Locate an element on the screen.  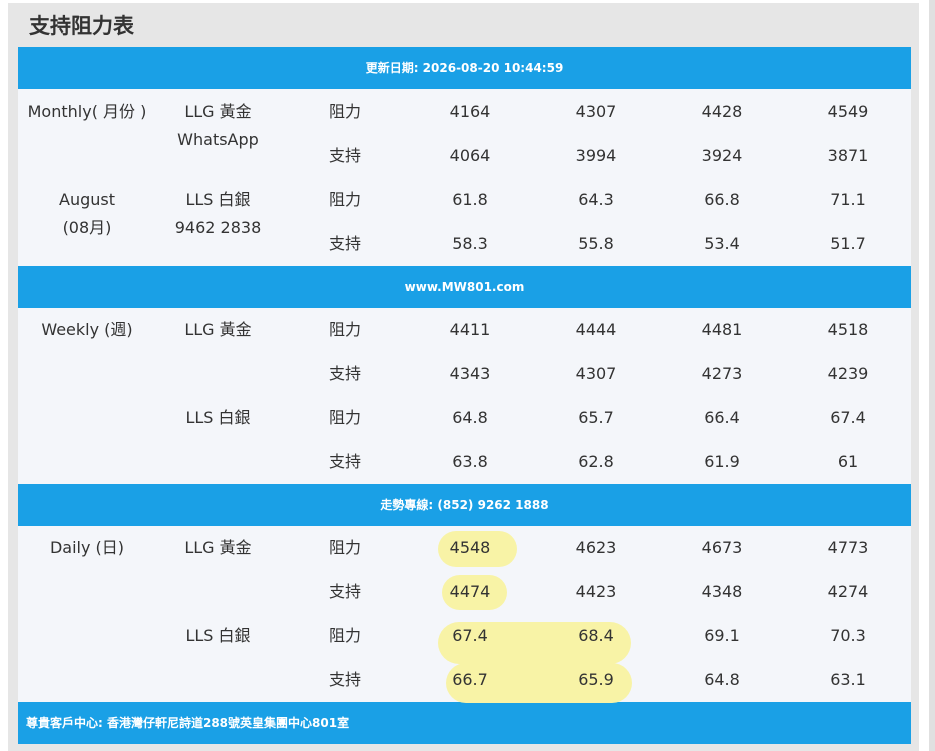
month-label: August is located at coordinates (87, 199).